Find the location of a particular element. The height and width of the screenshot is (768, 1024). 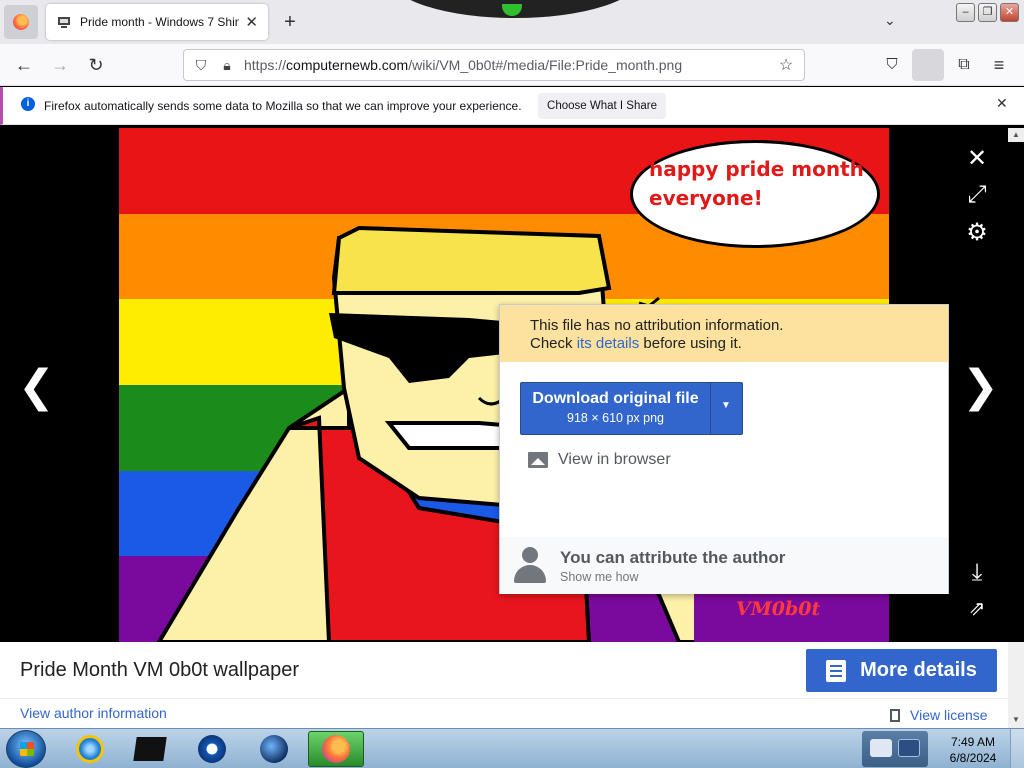

scrollbar-down-arrow: ▼ is located at coordinates (1016, 720).